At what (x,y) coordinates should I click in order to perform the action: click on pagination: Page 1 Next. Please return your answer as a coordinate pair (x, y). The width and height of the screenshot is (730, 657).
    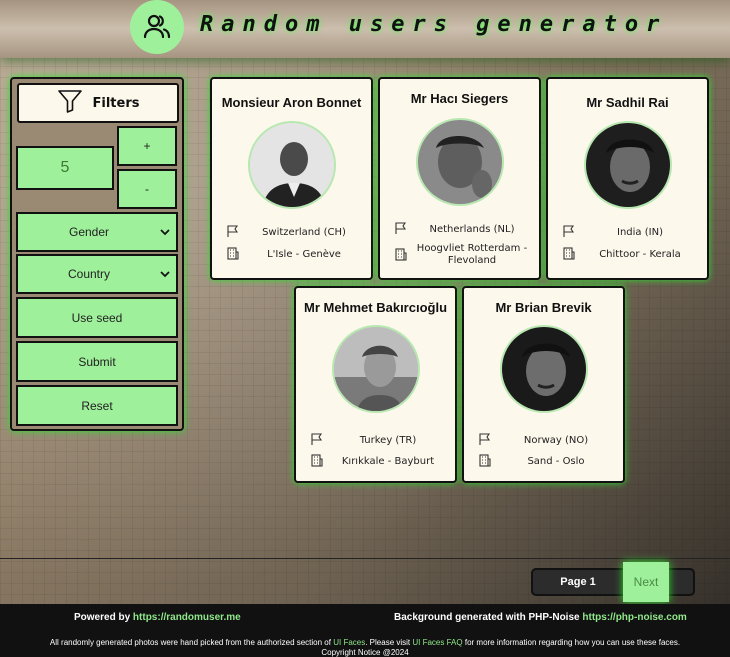
    Looking at the image, I should click on (613, 582).